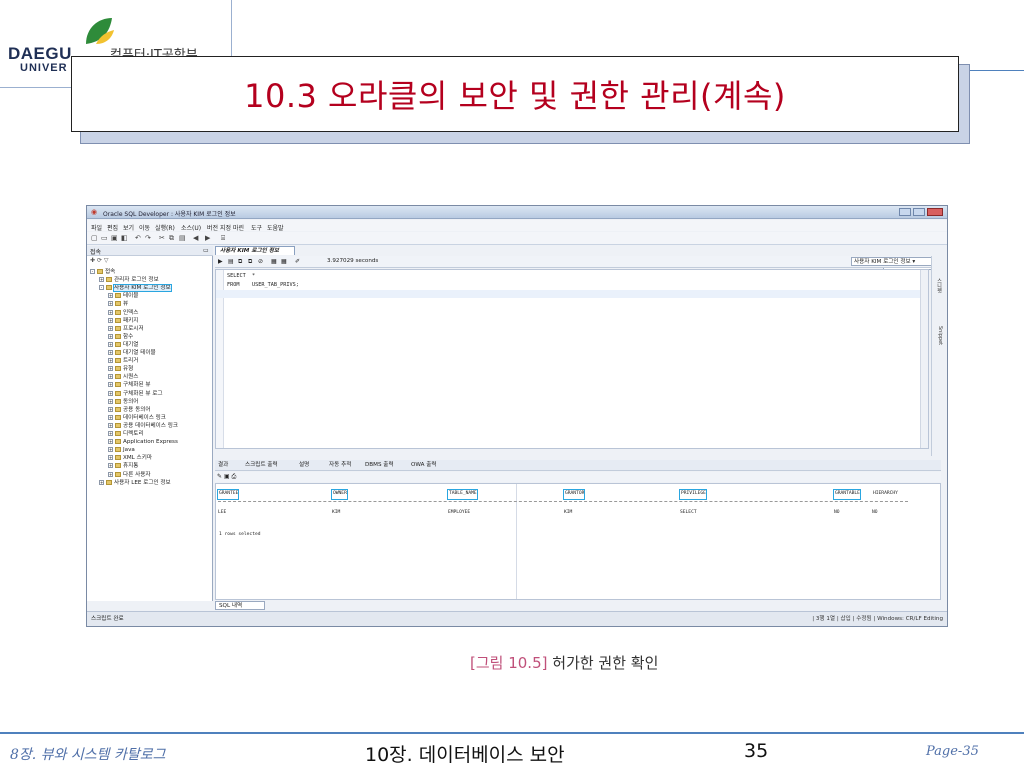 The width and height of the screenshot is (1024, 768). What do you see at coordinates (143, 426) in the screenshot?
I see `tree-item: + 공용 데이터베이스 링크` at bounding box center [143, 426].